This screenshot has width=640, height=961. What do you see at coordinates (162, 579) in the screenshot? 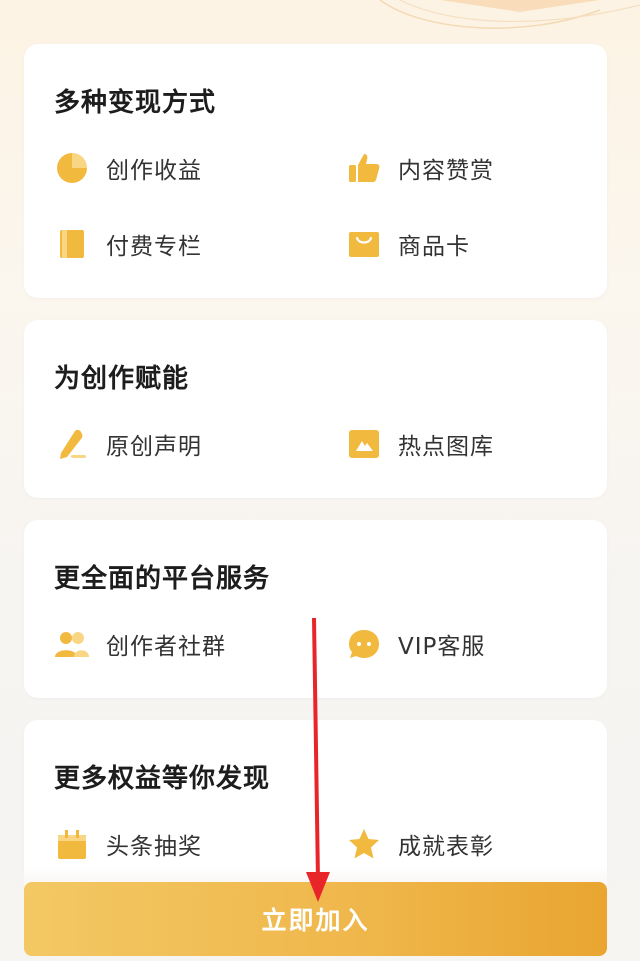
I see `section-title: 更全面的平台服务` at bounding box center [162, 579].